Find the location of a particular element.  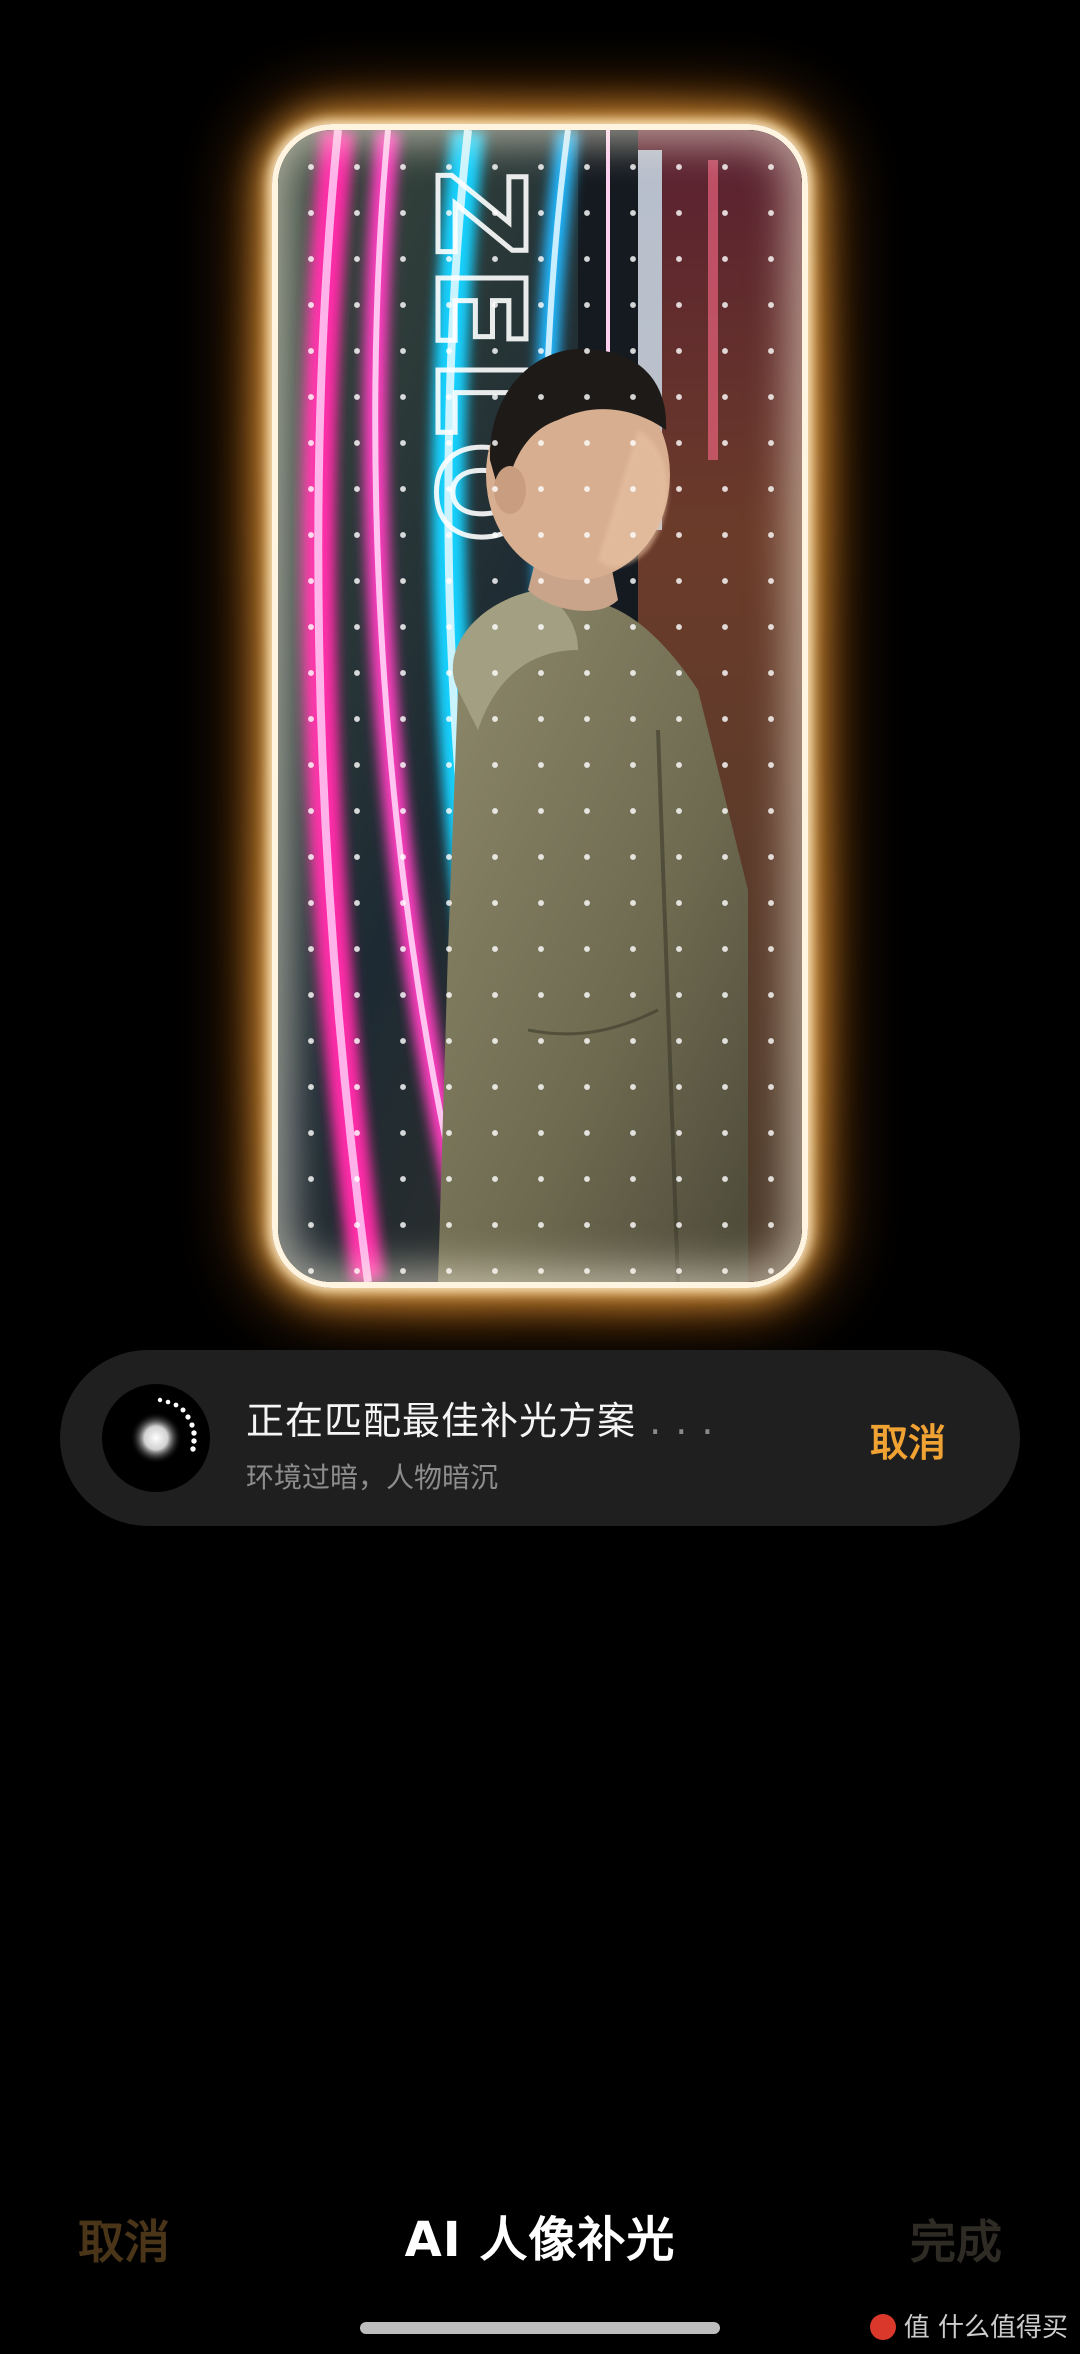

watermark: 值 什么值得买 is located at coordinates (968, 2325).